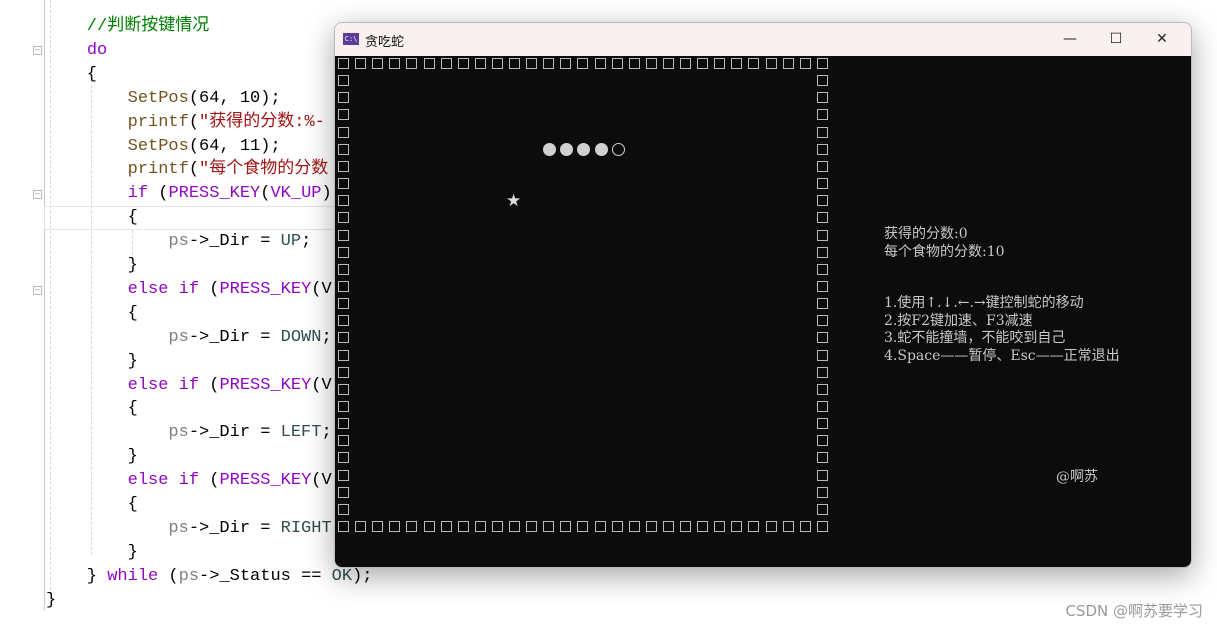  What do you see at coordinates (127, 27) in the screenshot?
I see `code-line: //判断按键情况` at bounding box center [127, 27].